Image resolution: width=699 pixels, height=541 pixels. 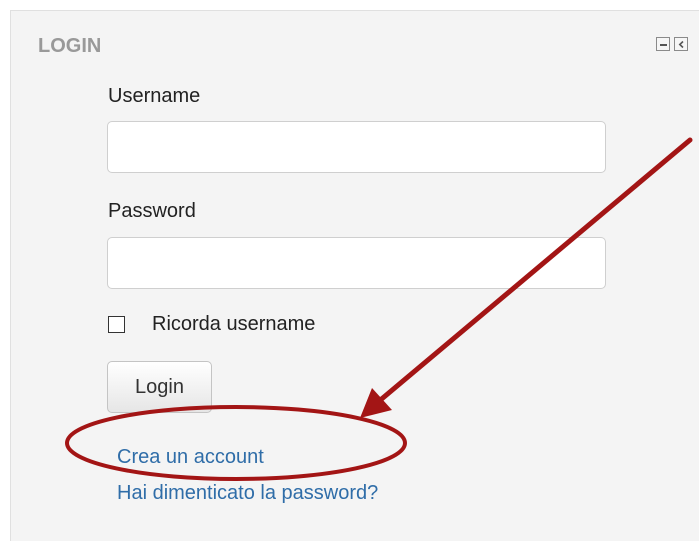 I want to click on collapse-button, so click(x=663, y=44).